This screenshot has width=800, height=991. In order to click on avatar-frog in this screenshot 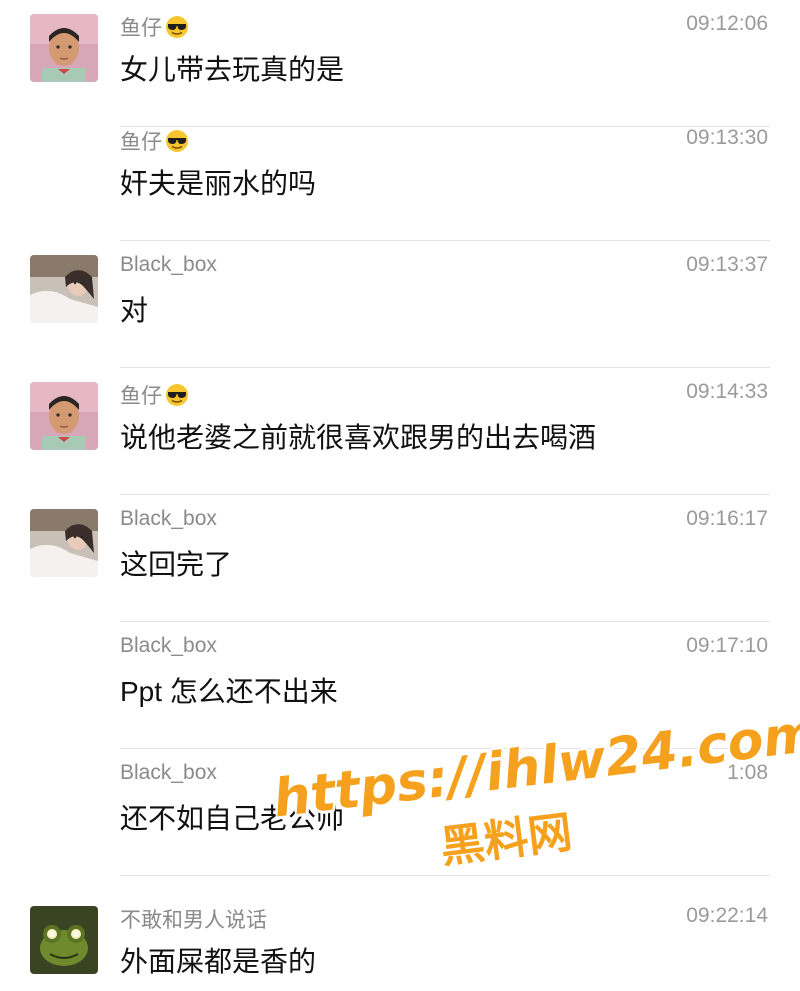, I will do `click(64, 940)`.